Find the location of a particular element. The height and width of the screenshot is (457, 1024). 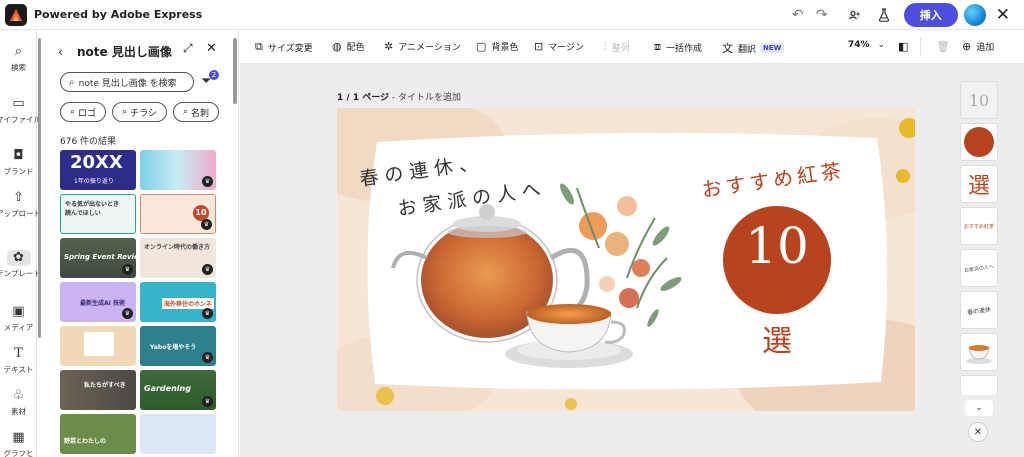

layer-thumb: 春の連休 is located at coordinates (979, 310).